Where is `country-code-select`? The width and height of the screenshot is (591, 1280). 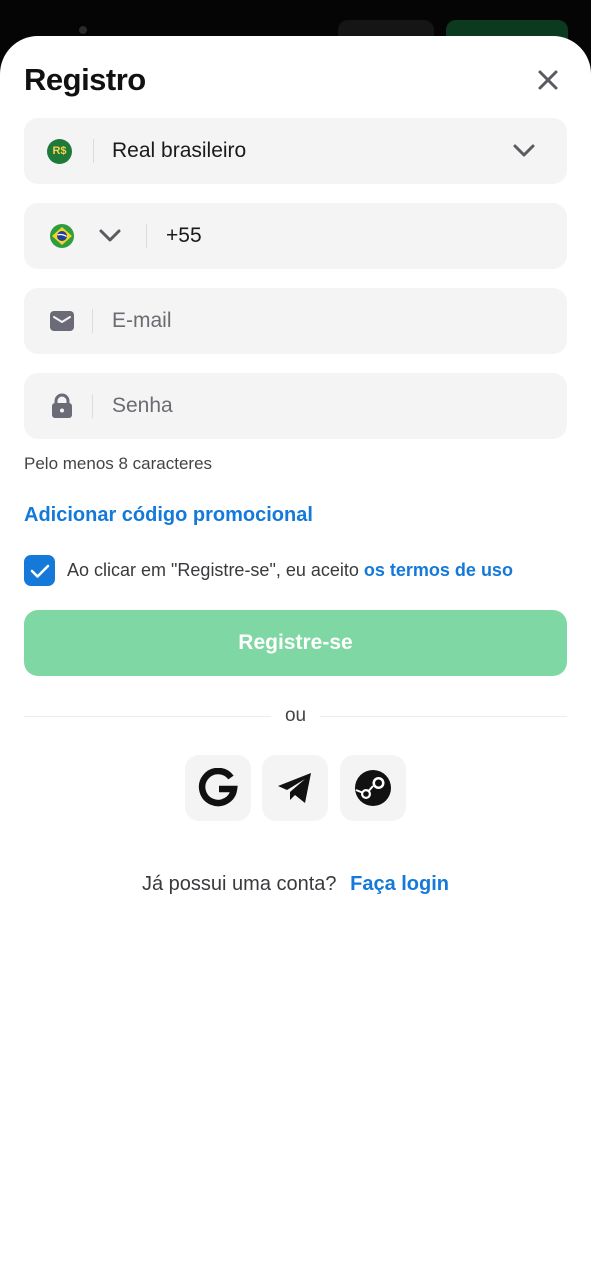
country-code-select is located at coordinates (73, 236).